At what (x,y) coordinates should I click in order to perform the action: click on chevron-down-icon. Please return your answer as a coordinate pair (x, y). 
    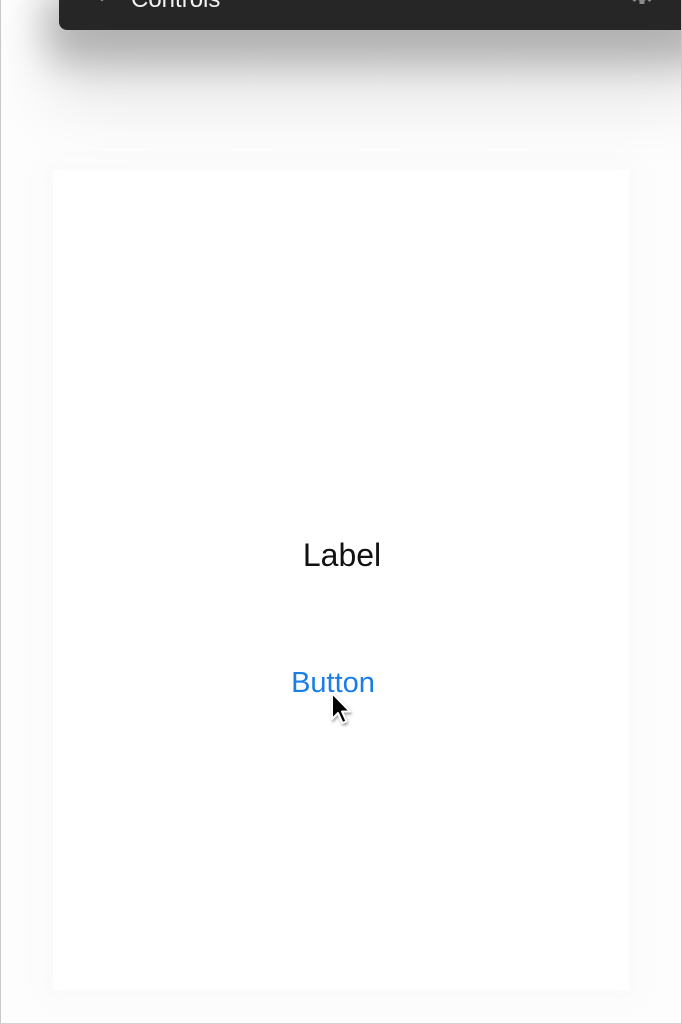
    Looking at the image, I should click on (102, 1).